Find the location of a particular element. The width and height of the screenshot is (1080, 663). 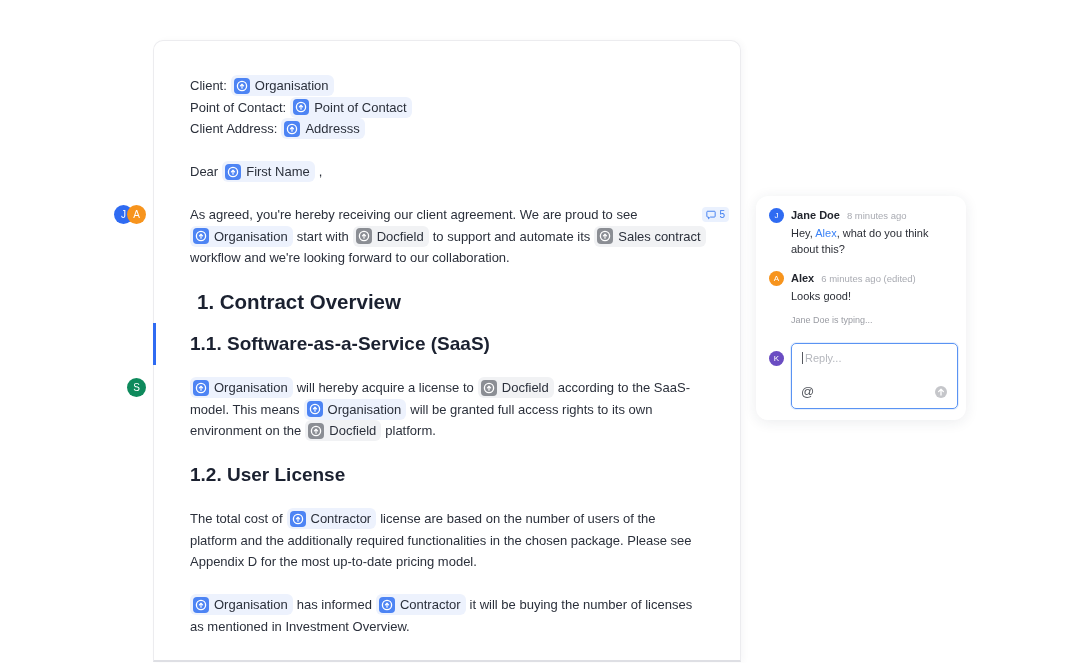

comment-time: 8 minutes ago is located at coordinates (876, 216).